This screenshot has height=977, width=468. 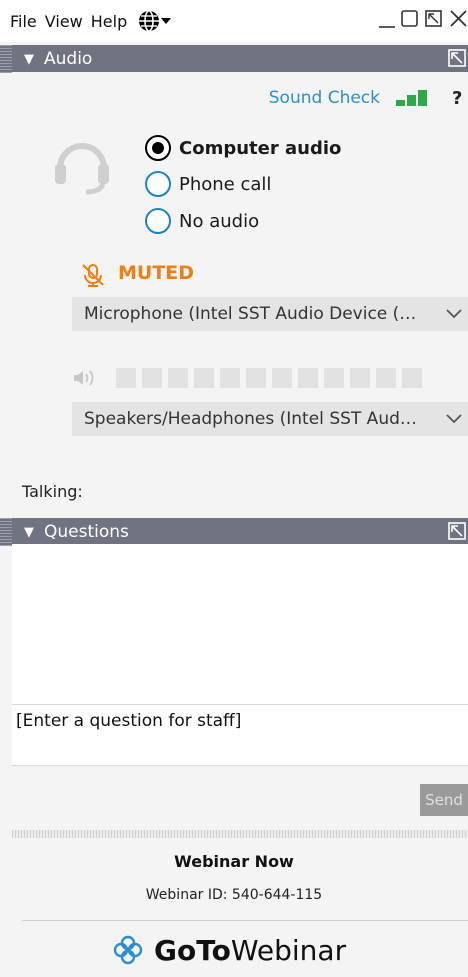 What do you see at coordinates (23, 21) in the screenshot?
I see `menu-file: File` at bounding box center [23, 21].